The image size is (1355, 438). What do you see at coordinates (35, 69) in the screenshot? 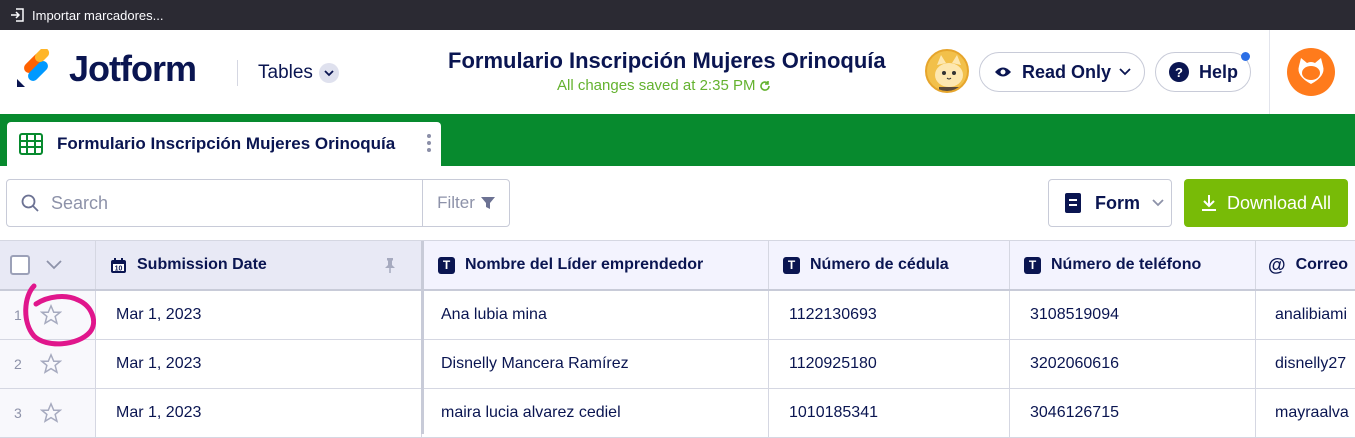
I see `jotform-logo-icon` at bounding box center [35, 69].